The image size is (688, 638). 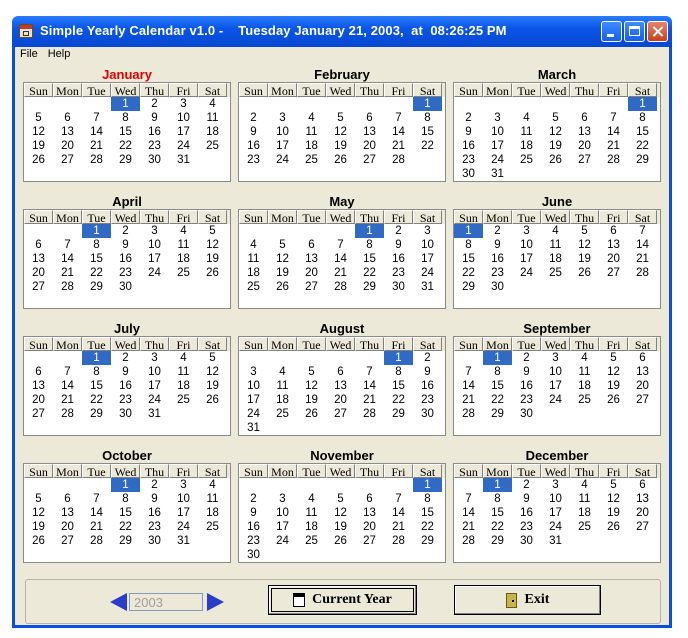 What do you see at coordinates (527, 600) in the screenshot?
I see `exit-button: Exit` at bounding box center [527, 600].